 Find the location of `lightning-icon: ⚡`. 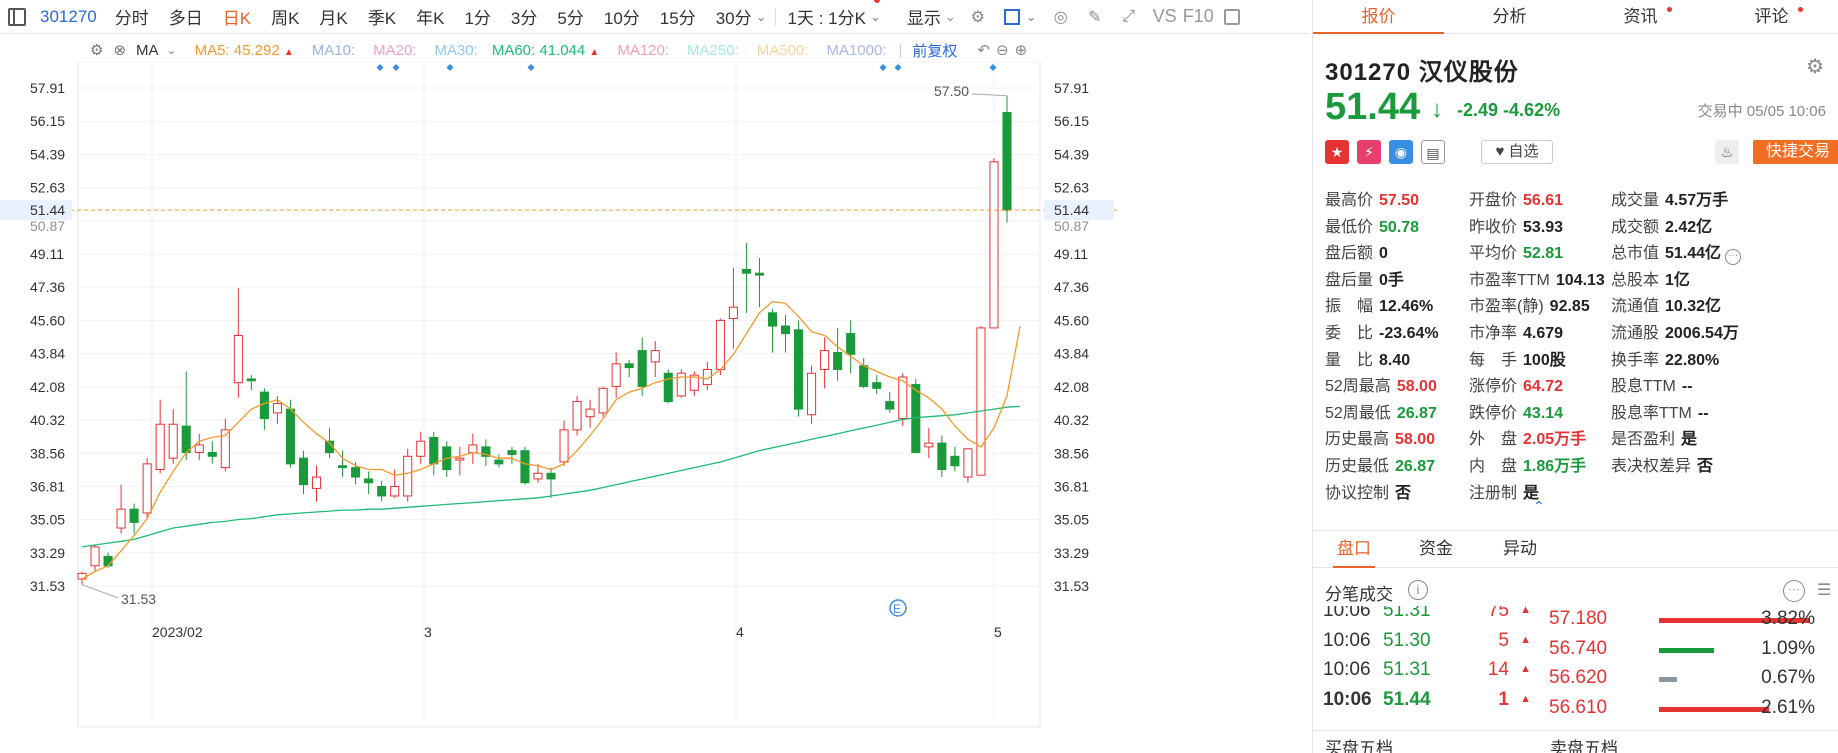

lightning-icon: ⚡ is located at coordinates (1369, 152).